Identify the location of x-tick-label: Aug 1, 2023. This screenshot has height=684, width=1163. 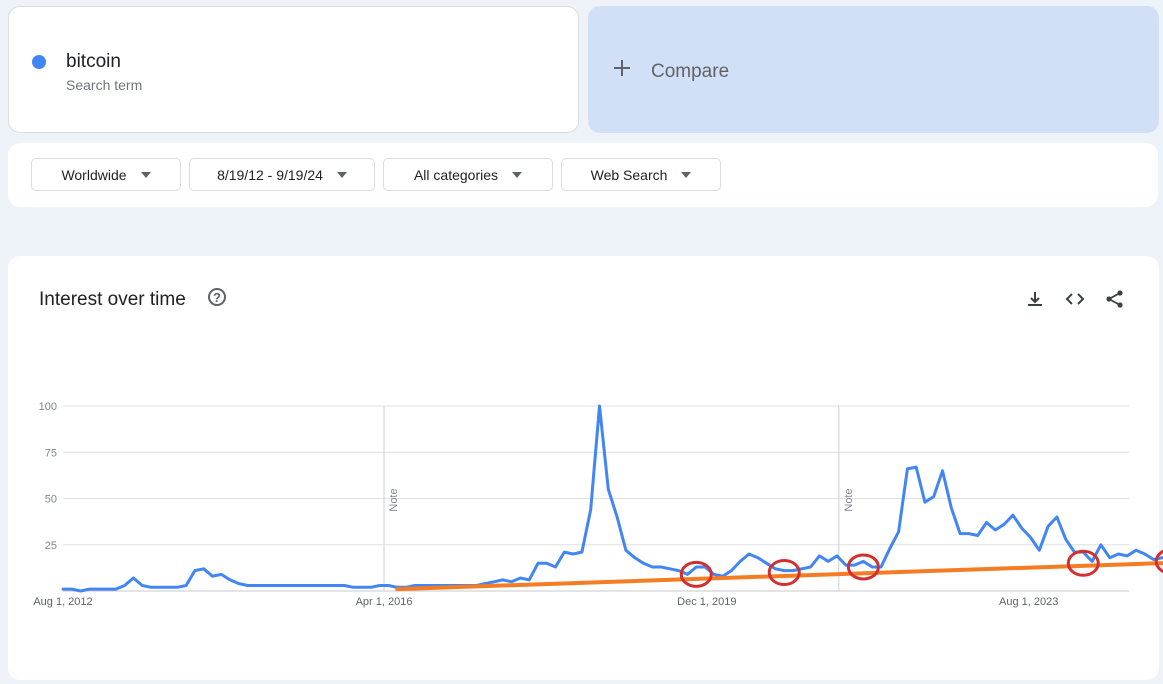
(1028, 602).